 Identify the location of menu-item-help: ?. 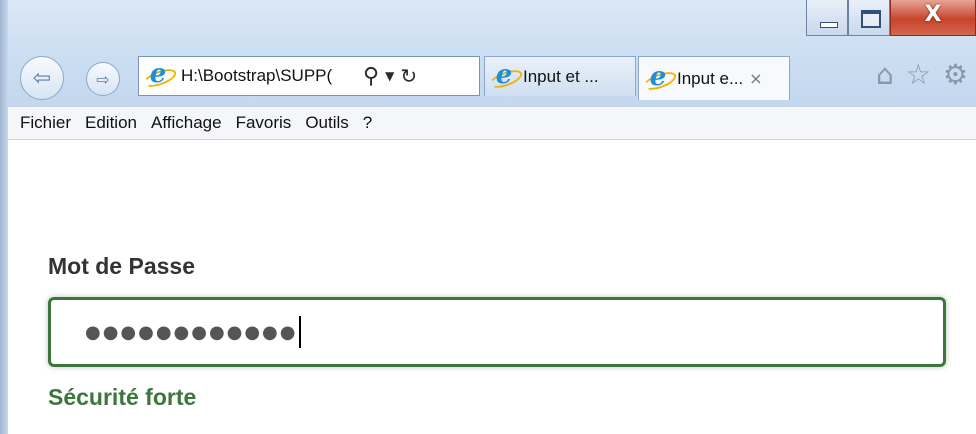
(367, 123).